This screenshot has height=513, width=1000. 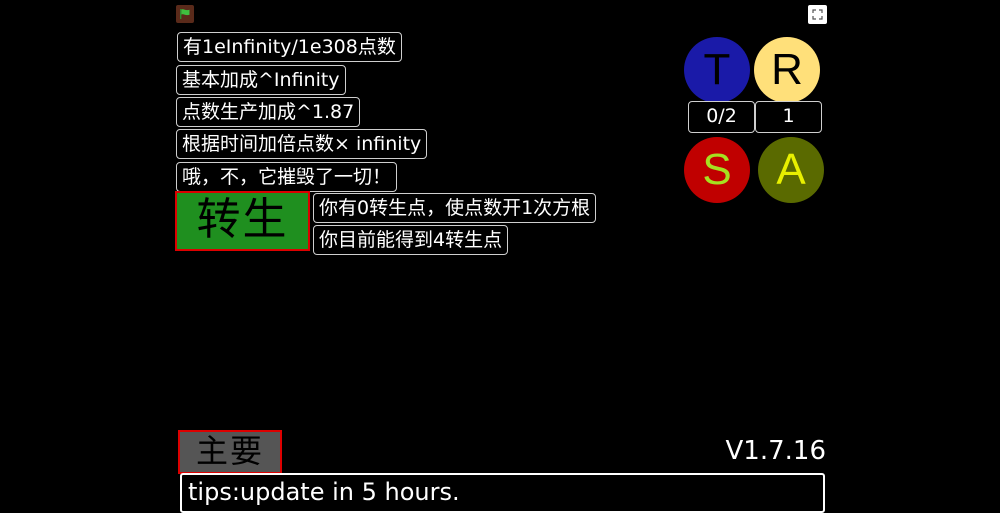 I want to click on production-multiplier-display: 点数生产加成^1.87, so click(x=268, y=112).